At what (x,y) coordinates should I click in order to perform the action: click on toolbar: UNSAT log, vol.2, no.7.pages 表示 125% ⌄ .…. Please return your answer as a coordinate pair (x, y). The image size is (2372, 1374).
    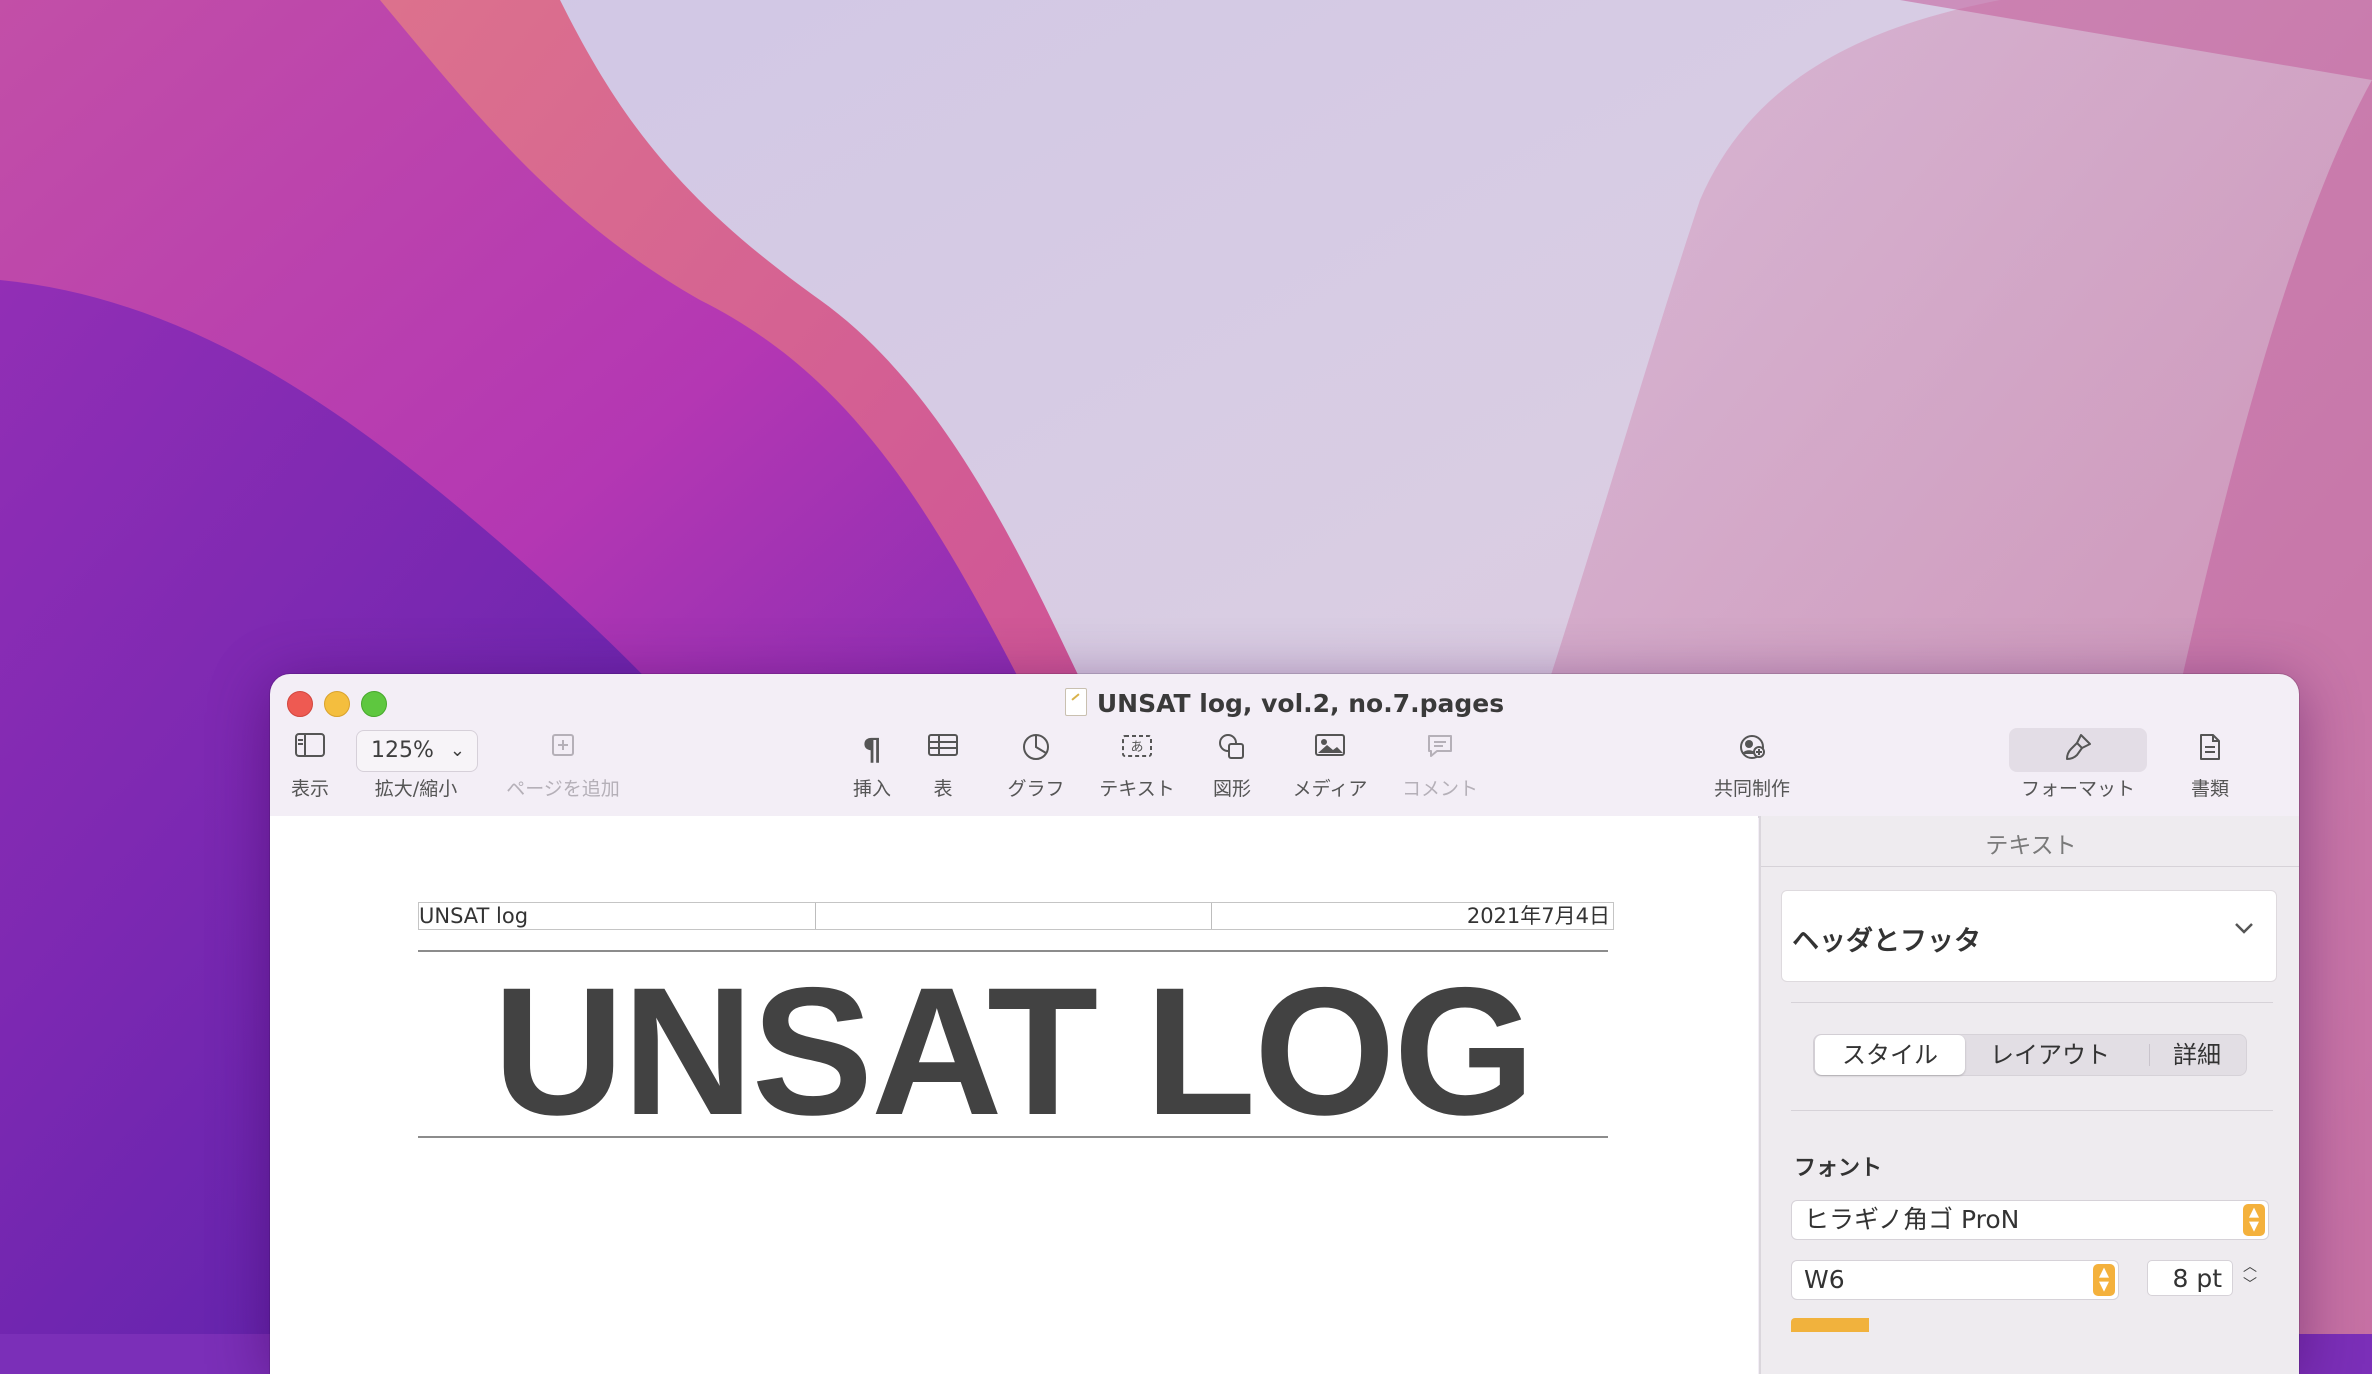
    Looking at the image, I should click on (1284, 746).